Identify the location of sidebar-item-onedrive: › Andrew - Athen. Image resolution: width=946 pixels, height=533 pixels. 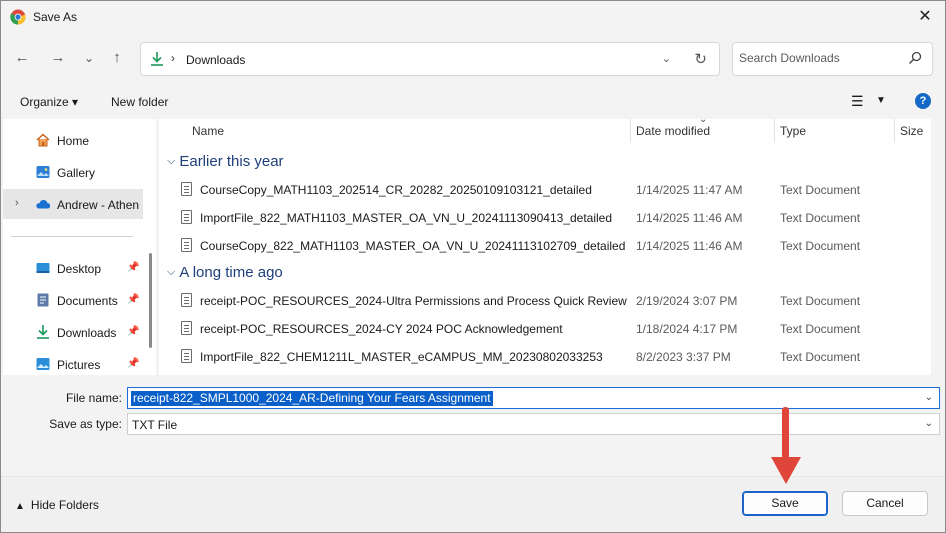
(73, 204).